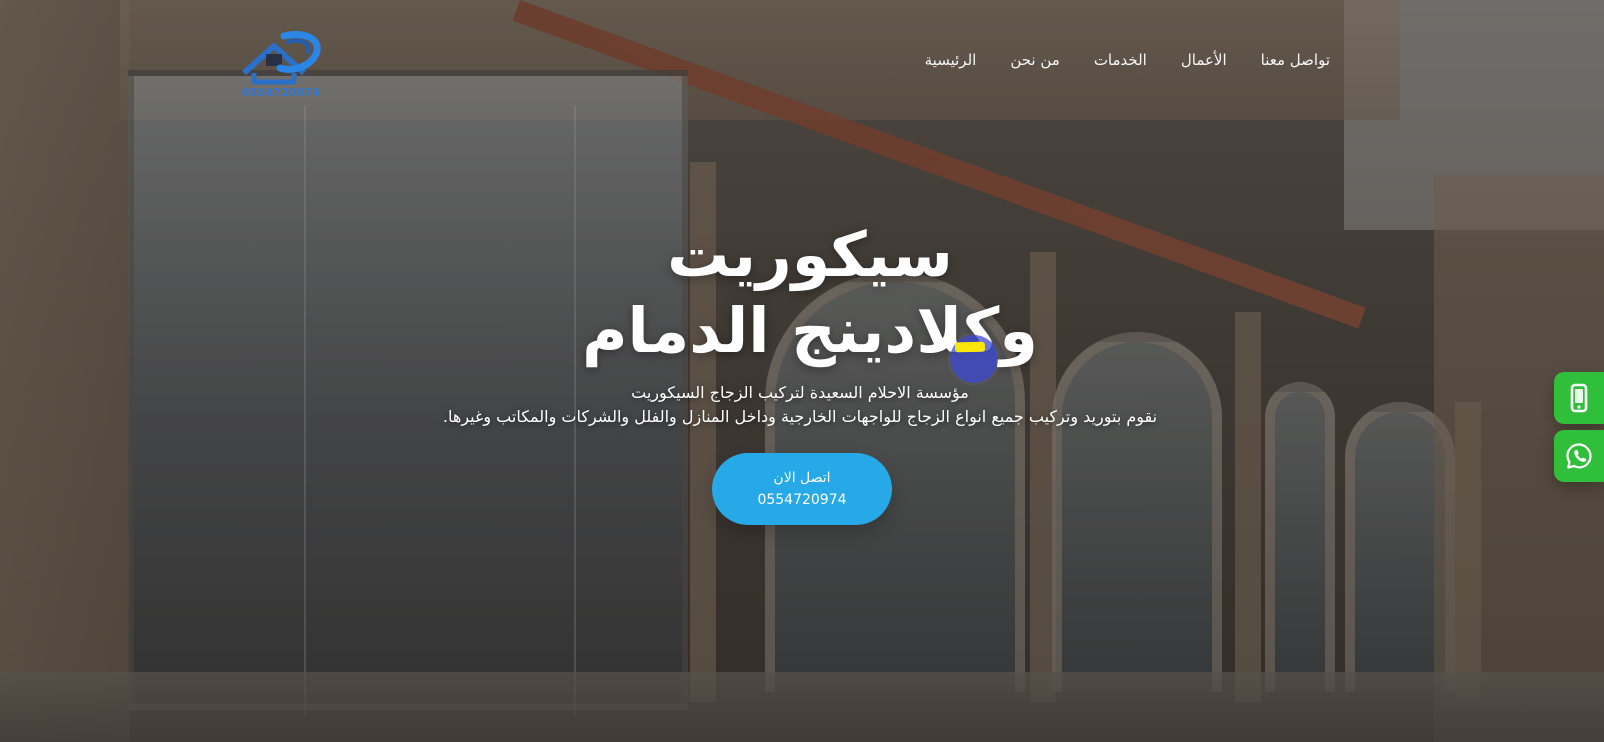  I want to click on nav-services: الخدمات, so click(1120, 60).